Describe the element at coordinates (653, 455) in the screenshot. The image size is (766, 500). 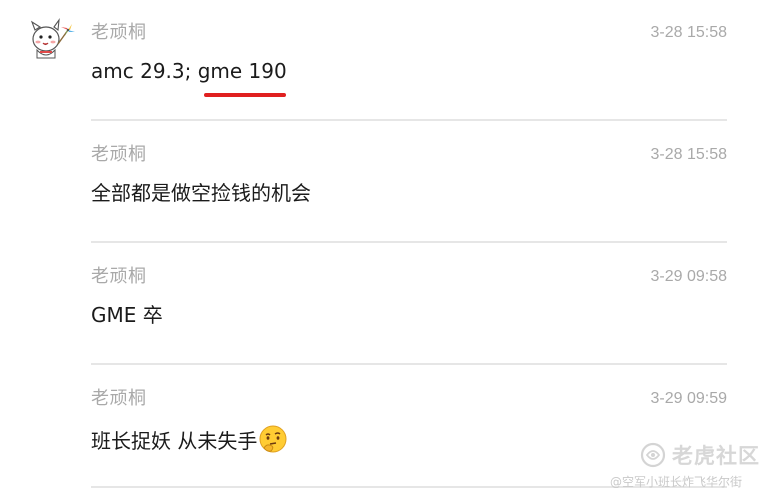
I see `tiger-logo-icon` at that location.